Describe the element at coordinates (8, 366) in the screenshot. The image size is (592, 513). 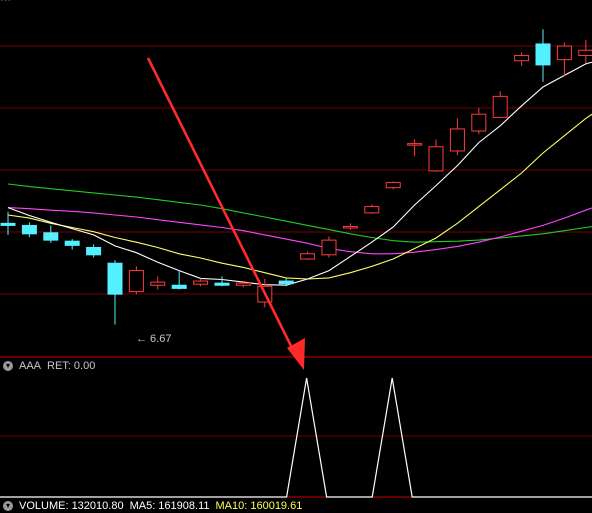
I see `chevron-down-icon: ▾` at that location.